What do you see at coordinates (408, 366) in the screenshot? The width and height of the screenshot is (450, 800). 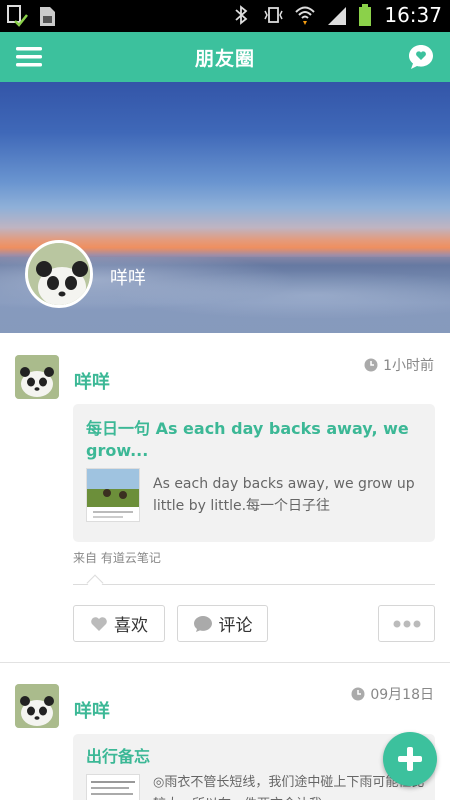 I see `post-time-text: 1小时前` at bounding box center [408, 366].